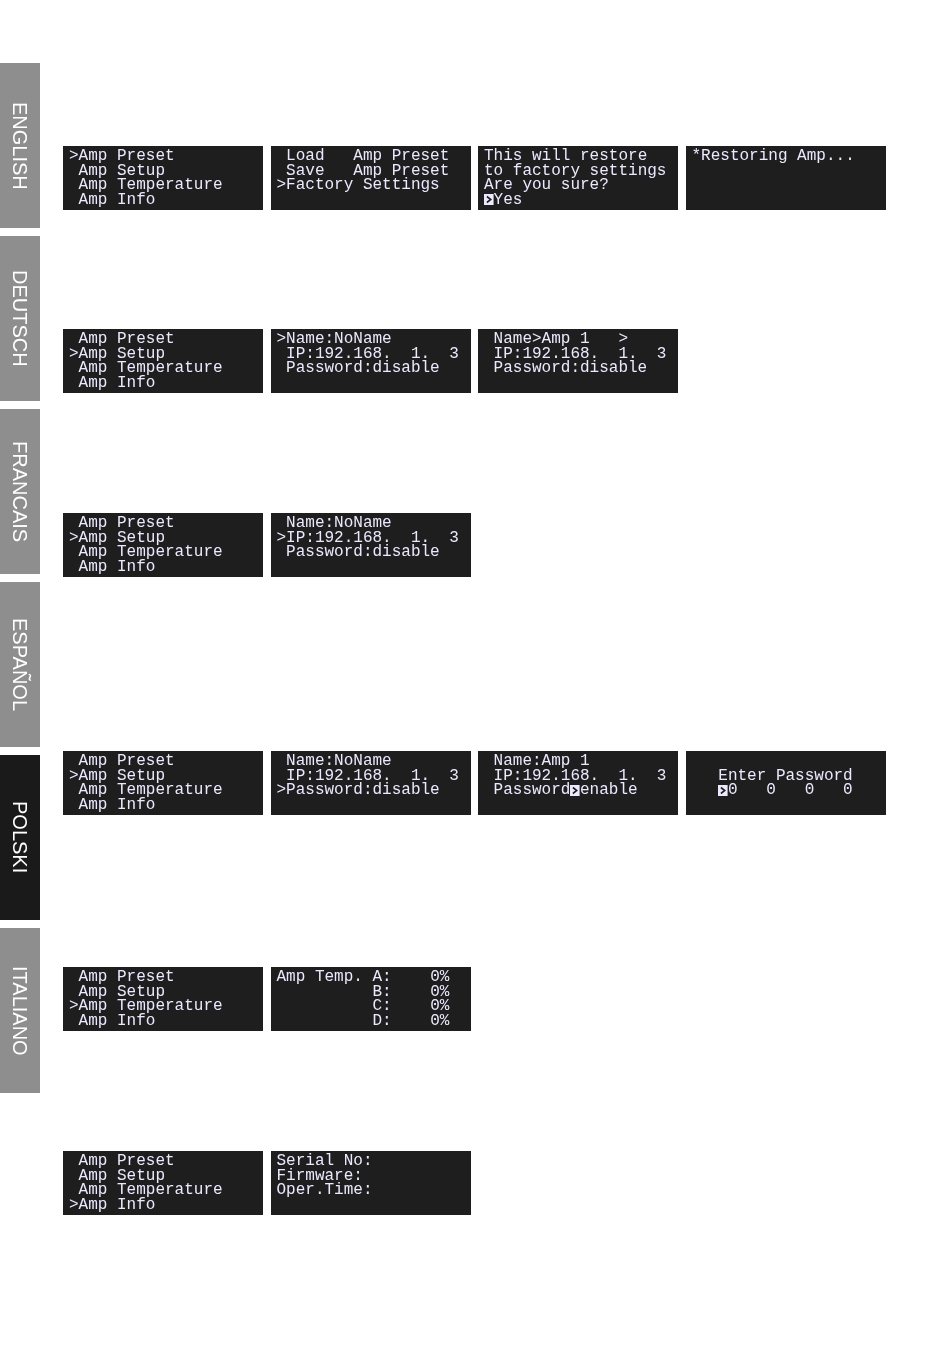 The width and height of the screenshot is (950, 1348). What do you see at coordinates (334, 339) in the screenshot?
I see `menu-item: >Name:NoName` at bounding box center [334, 339].